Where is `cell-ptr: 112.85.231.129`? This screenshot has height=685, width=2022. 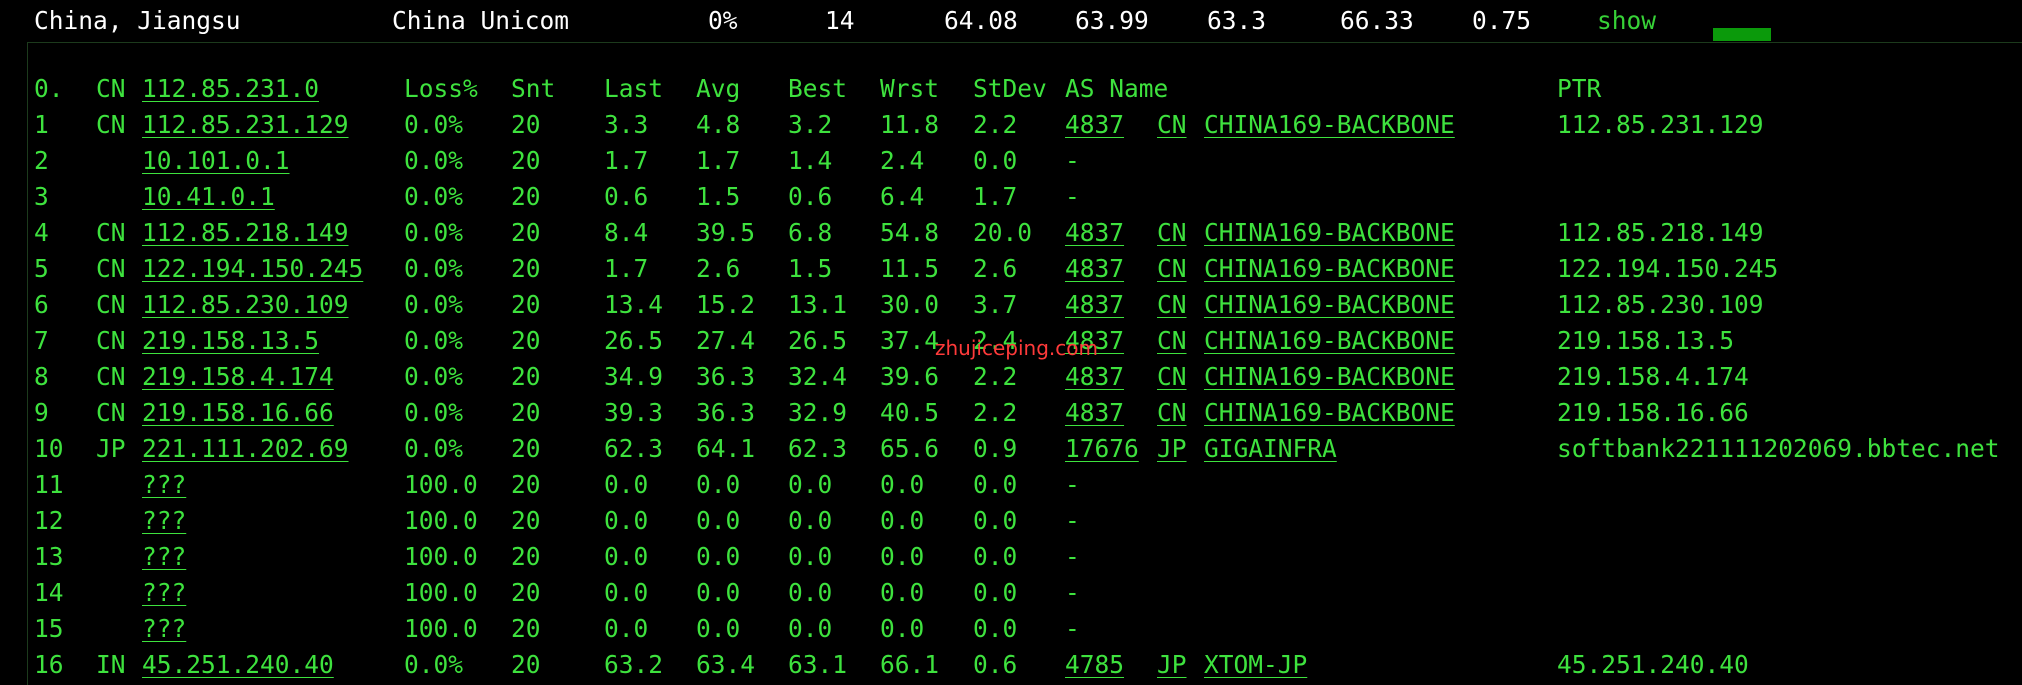 cell-ptr: 112.85.231.129 is located at coordinates (1660, 124).